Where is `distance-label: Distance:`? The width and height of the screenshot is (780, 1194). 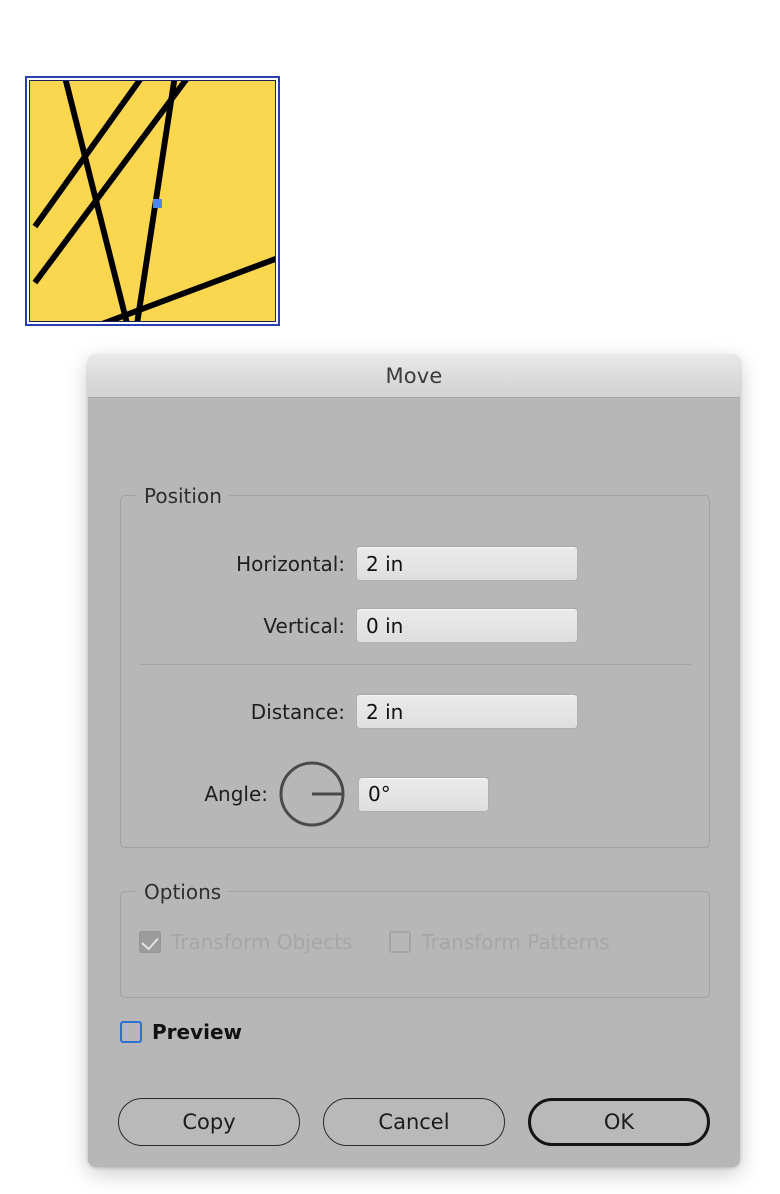 distance-label: Distance: is located at coordinates (297, 711).